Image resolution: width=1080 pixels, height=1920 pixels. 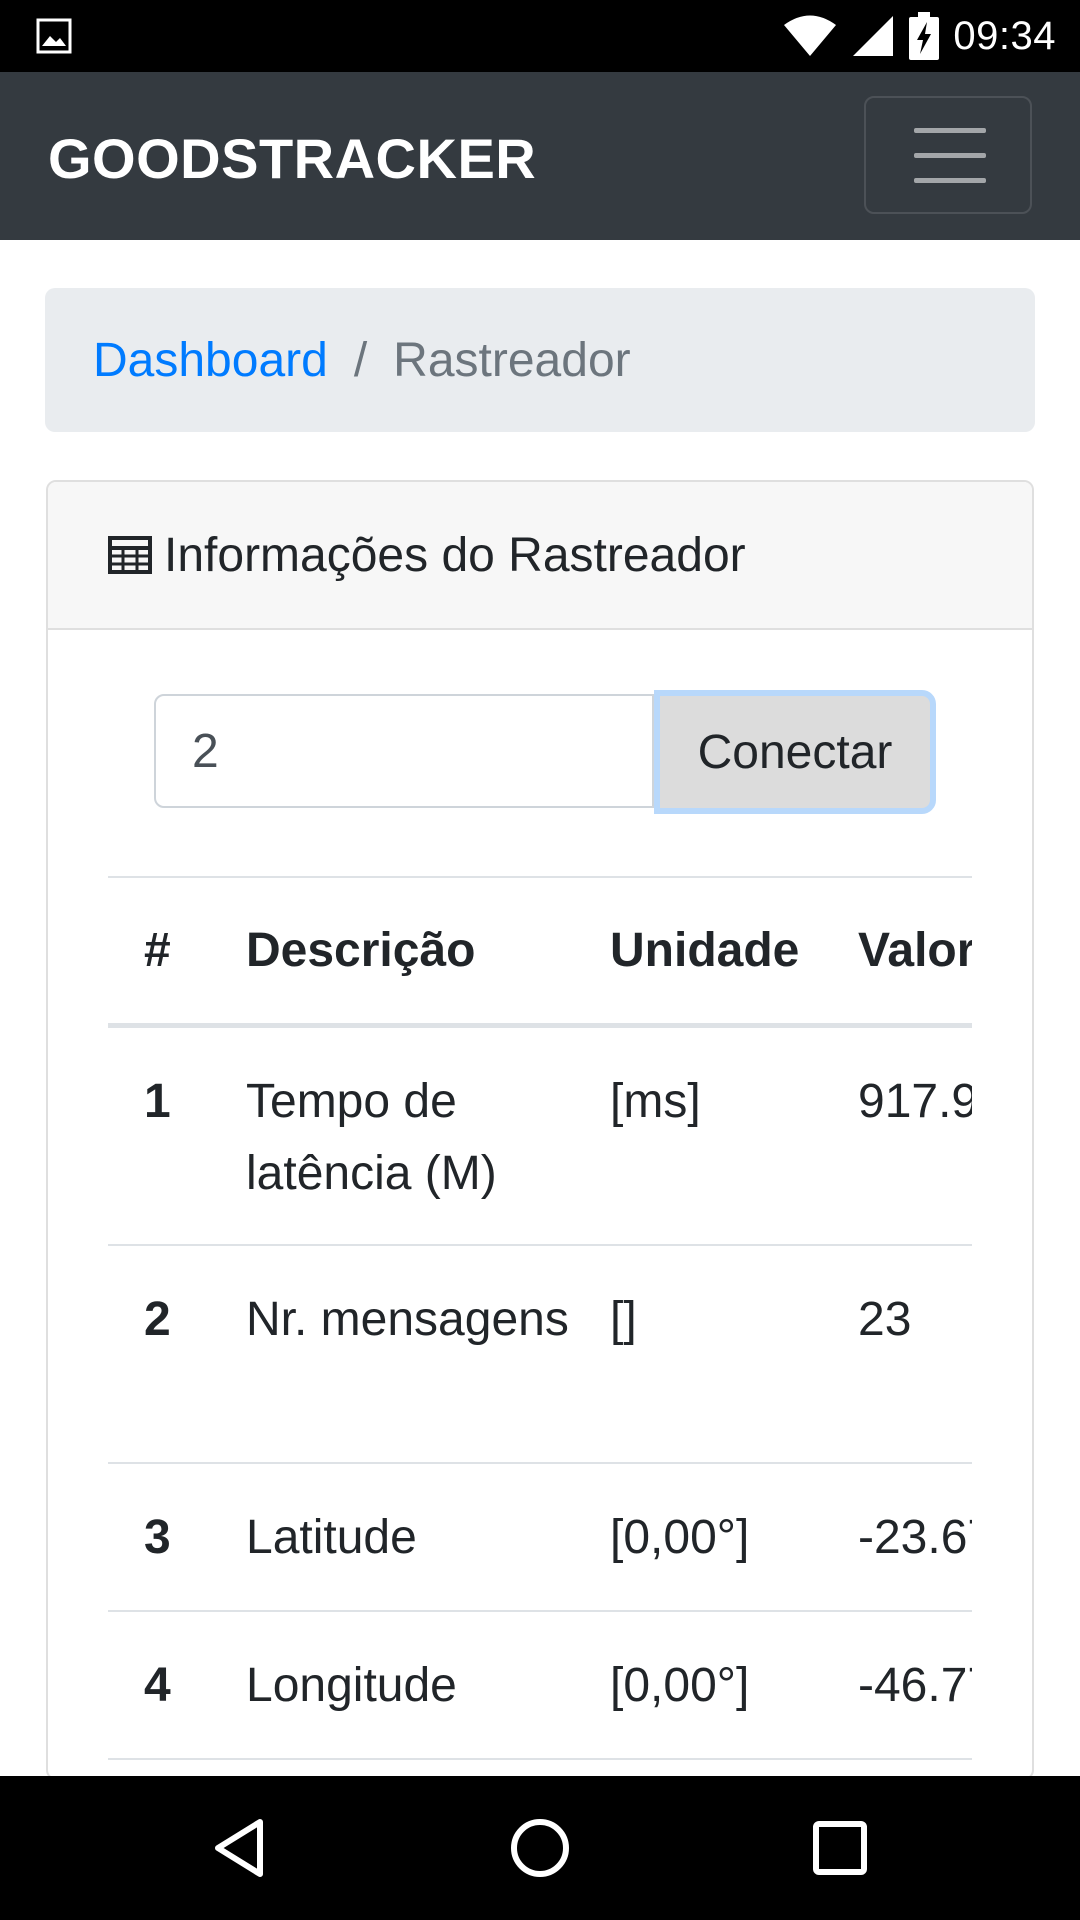 I want to click on brand-logo-text: GOODSTRACKER, so click(x=292, y=158).